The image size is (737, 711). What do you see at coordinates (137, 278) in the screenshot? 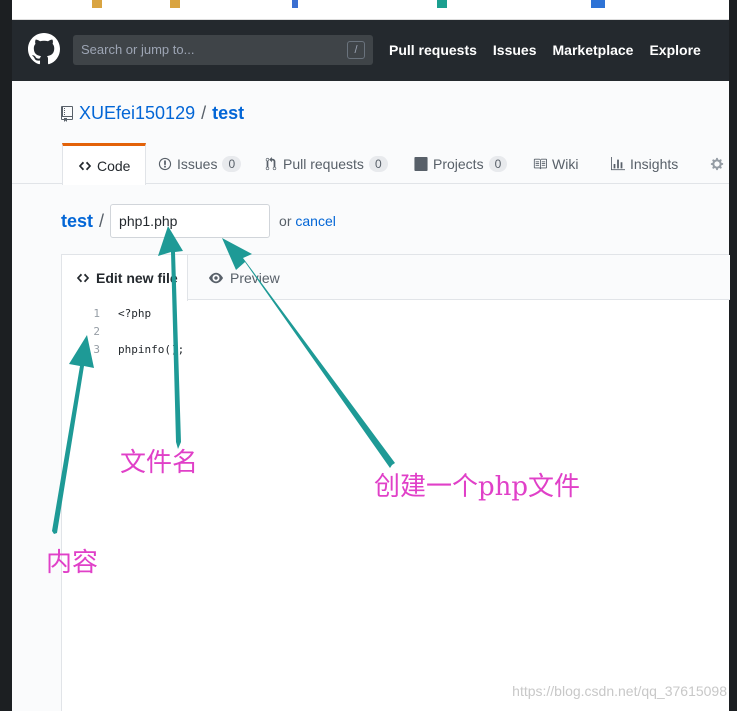
I see `edit-tab-label: Edit new file` at bounding box center [137, 278].